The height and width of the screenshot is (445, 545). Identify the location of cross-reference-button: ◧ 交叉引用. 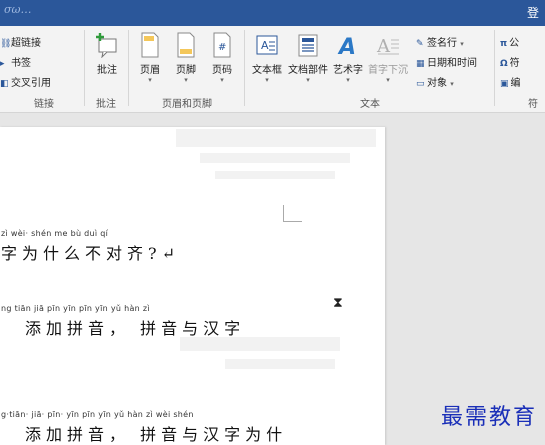
(25, 81).